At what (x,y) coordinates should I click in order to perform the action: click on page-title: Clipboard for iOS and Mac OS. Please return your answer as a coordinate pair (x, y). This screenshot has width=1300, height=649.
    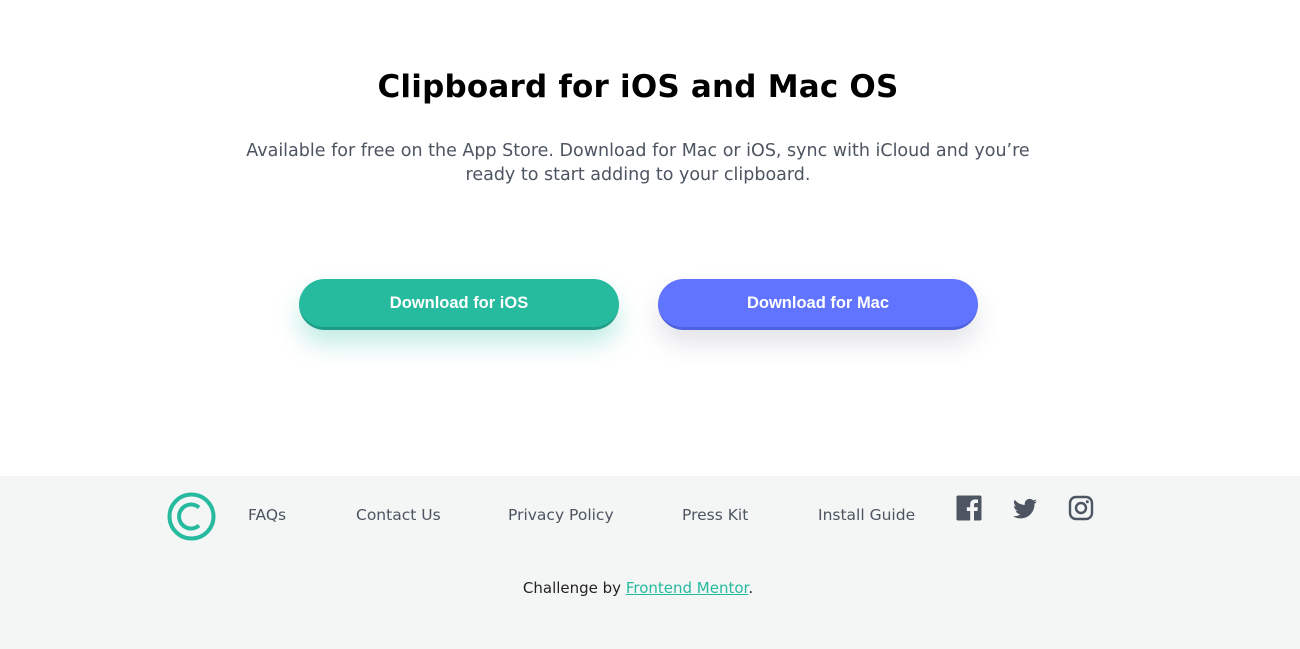
    Looking at the image, I should click on (638, 87).